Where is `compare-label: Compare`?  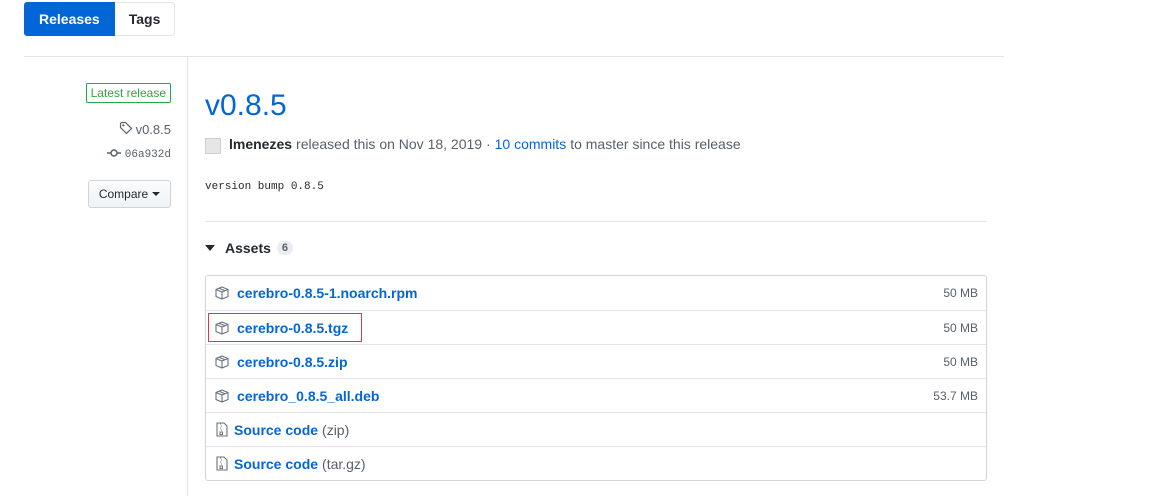
compare-label: Compare is located at coordinates (123, 194).